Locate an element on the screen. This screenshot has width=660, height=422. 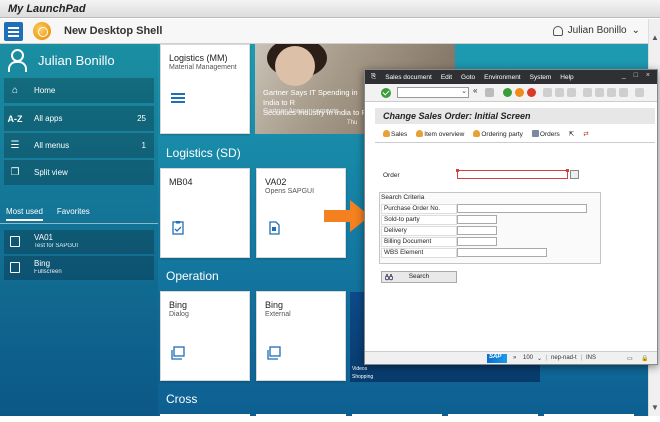
criteria-label-purchase-order: Purchase Order No. is located at coordinates (419, 209).